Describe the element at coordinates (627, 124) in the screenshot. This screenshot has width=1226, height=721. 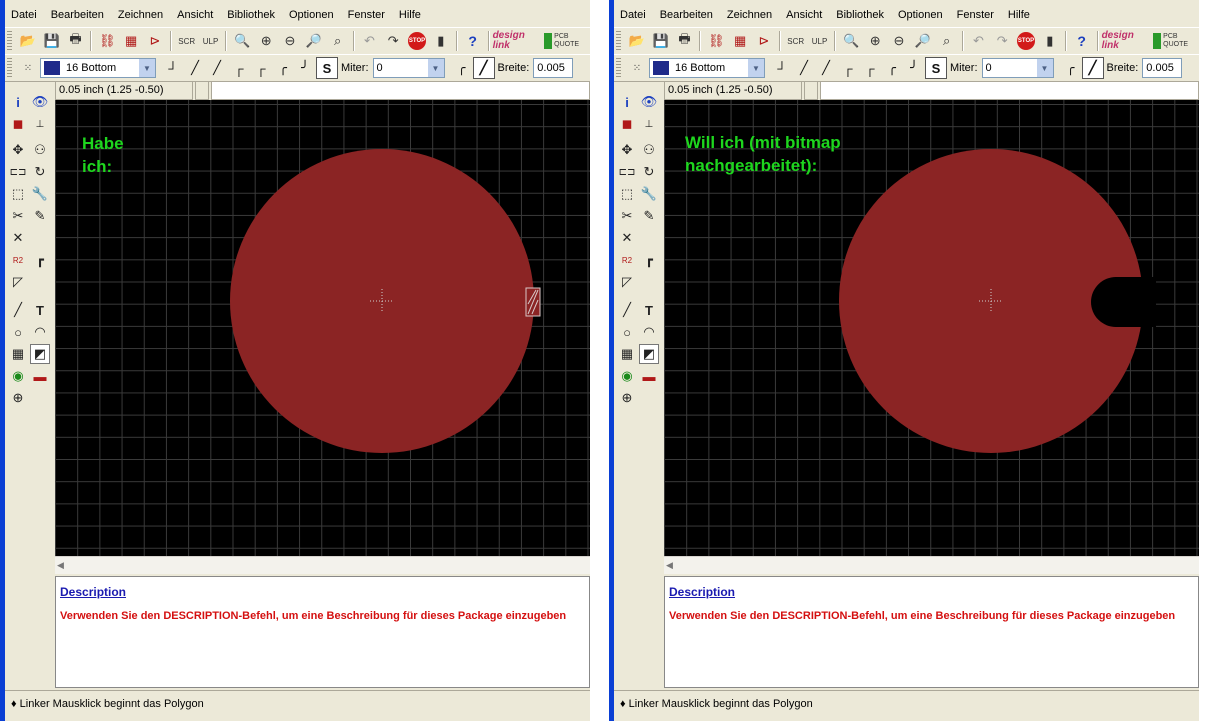
I see `display-layers-icon: ◼` at that location.